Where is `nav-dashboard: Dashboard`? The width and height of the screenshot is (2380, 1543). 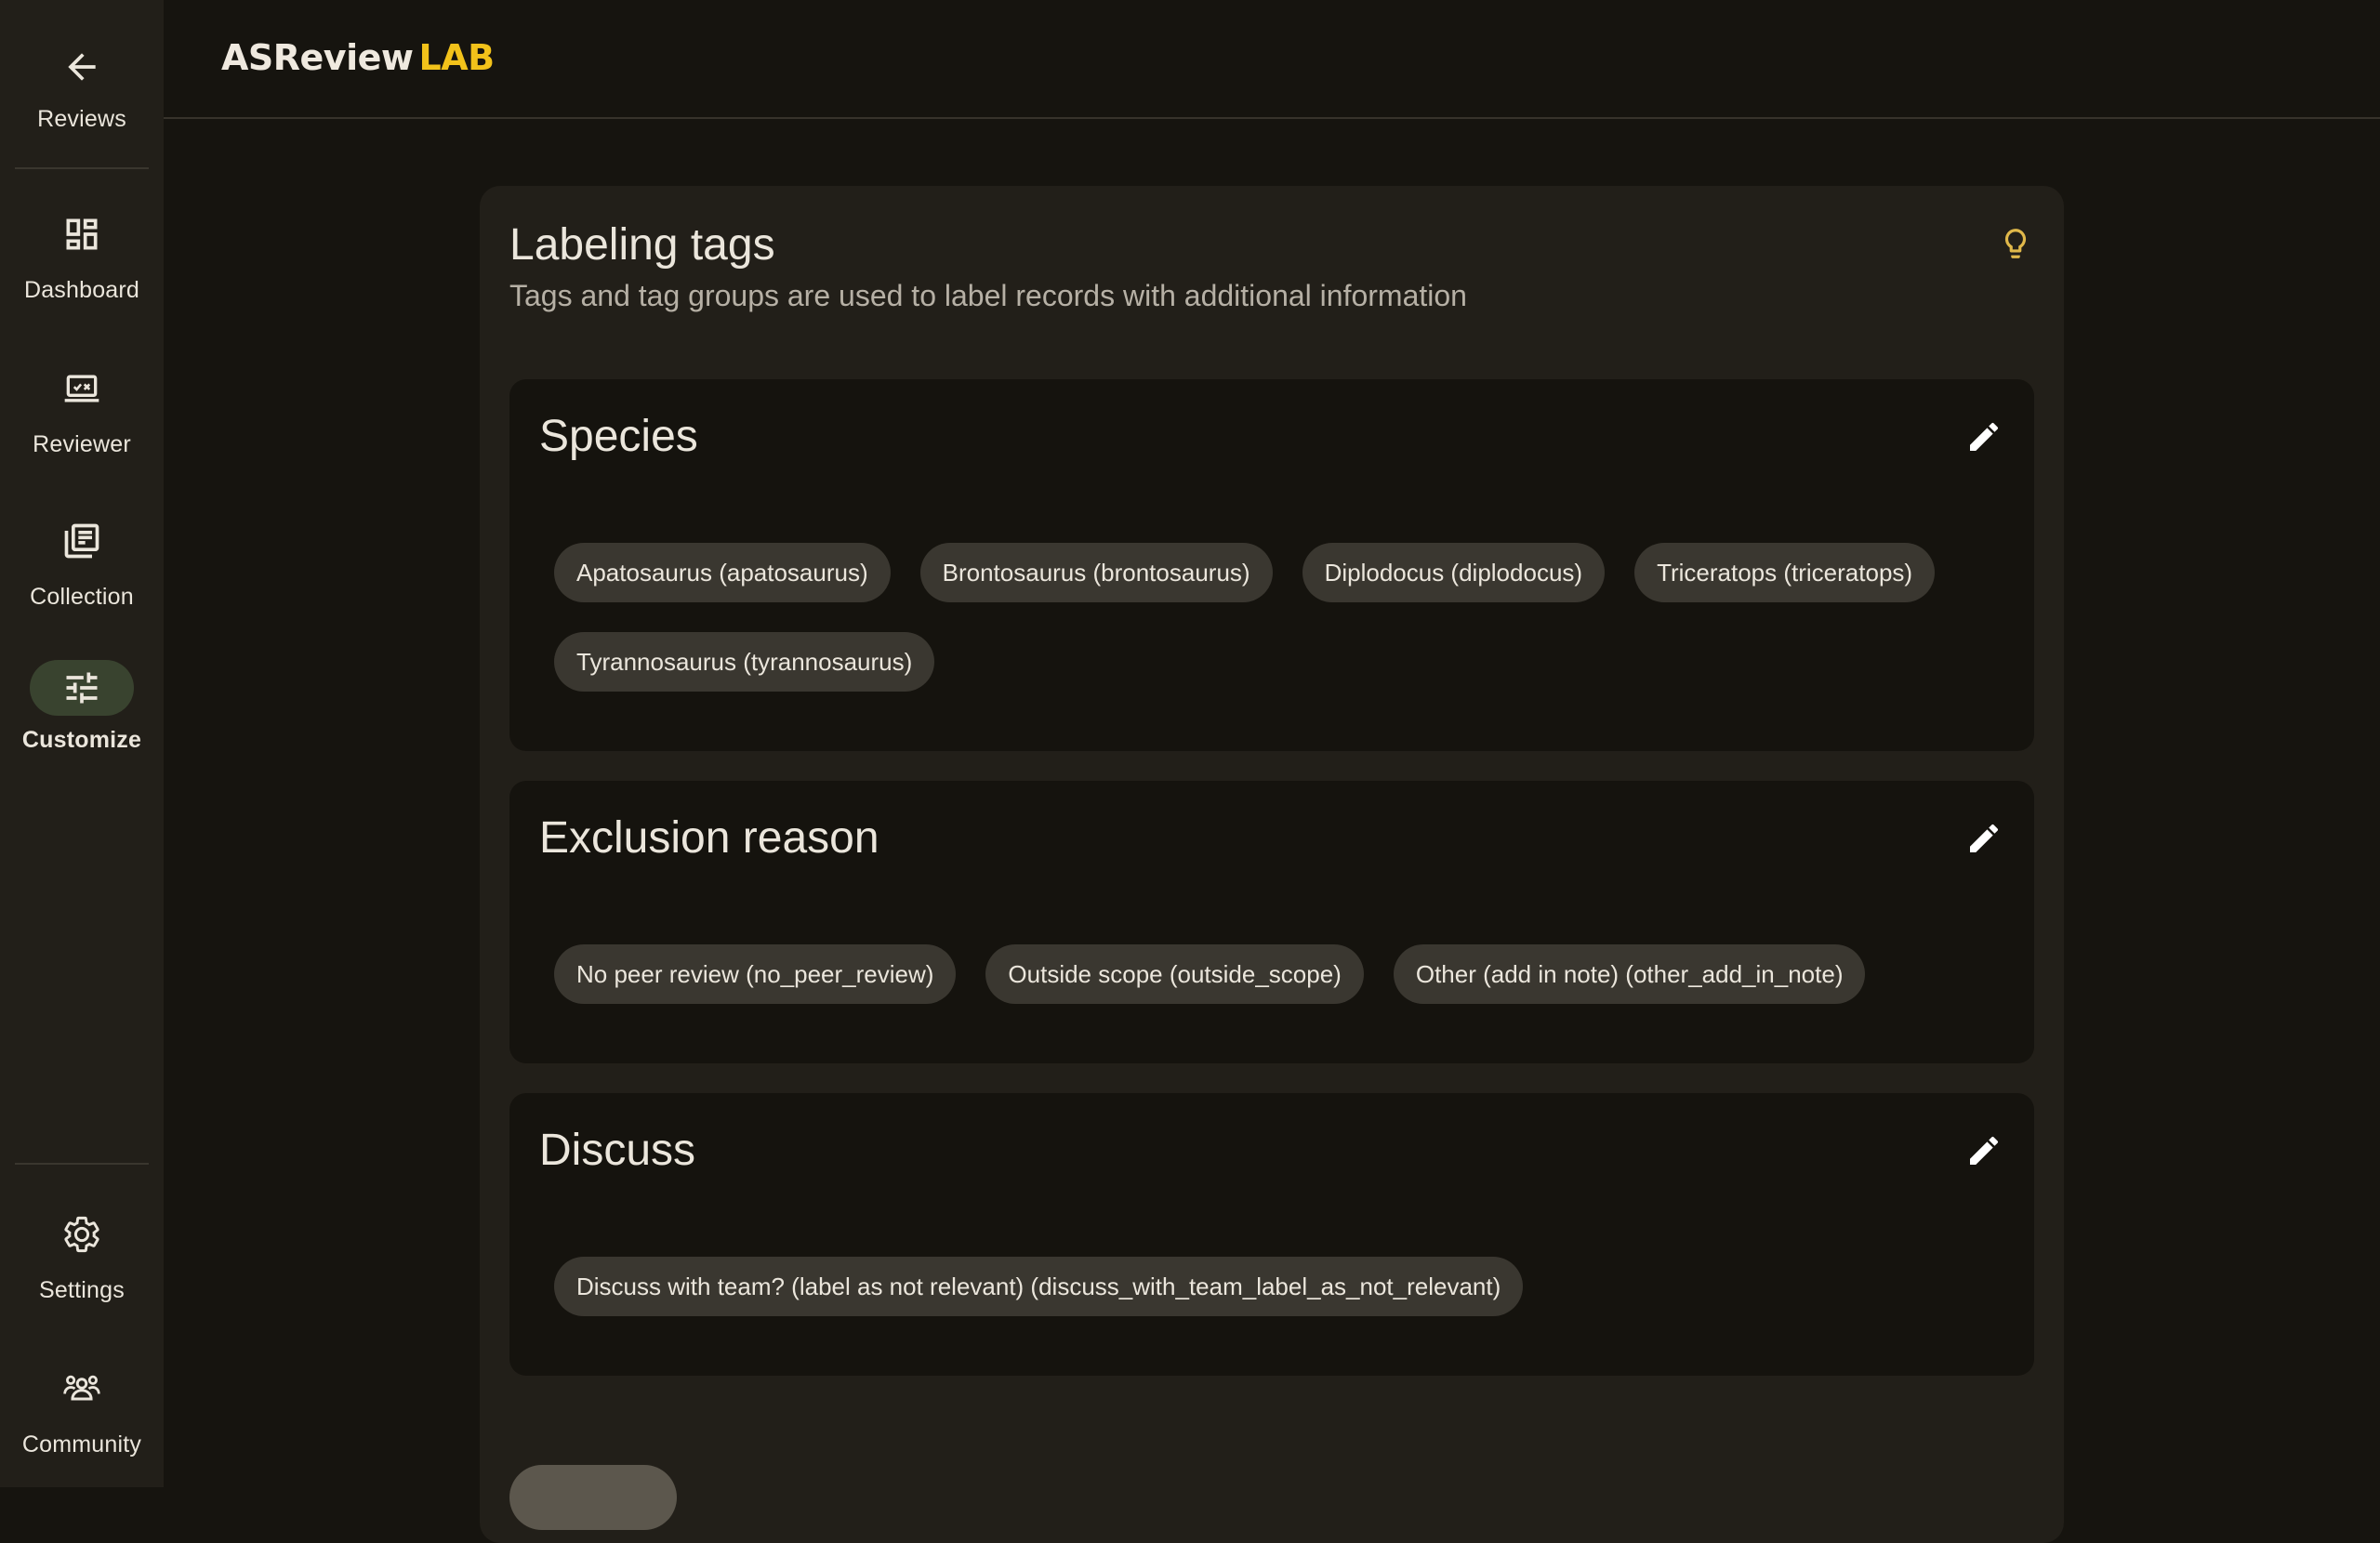 nav-dashboard: Dashboard is located at coordinates (82, 261).